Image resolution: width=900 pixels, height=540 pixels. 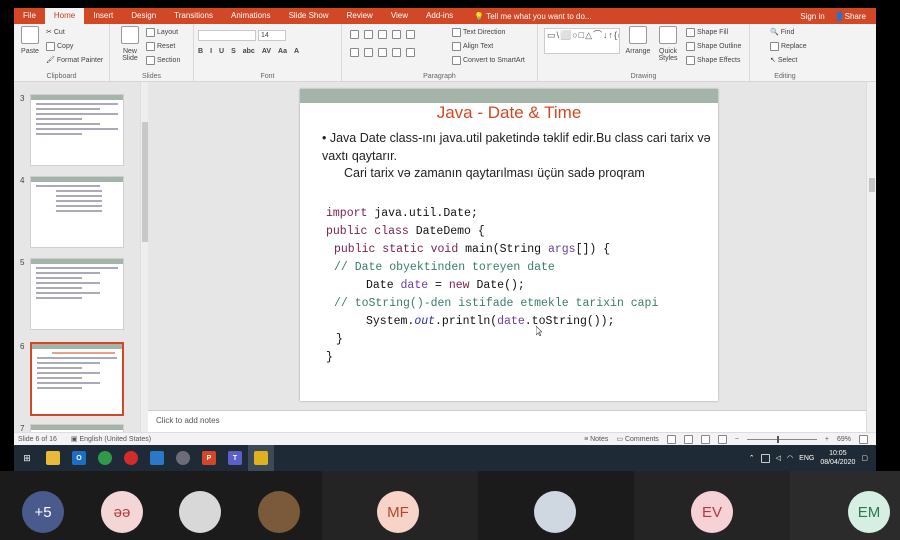 I want to click on zoom-in-button: +, so click(x=827, y=439).